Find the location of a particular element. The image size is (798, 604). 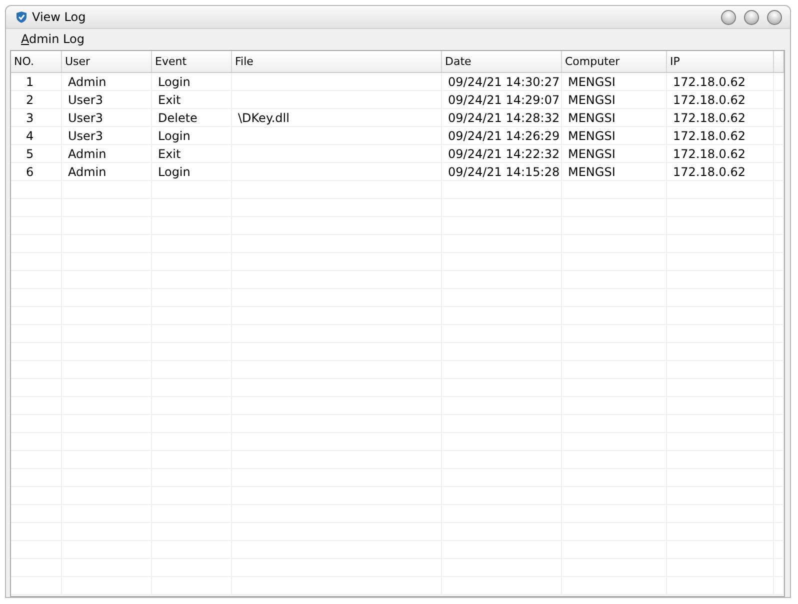

table-cell: \DKey.dll is located at coordinates (264, 117).